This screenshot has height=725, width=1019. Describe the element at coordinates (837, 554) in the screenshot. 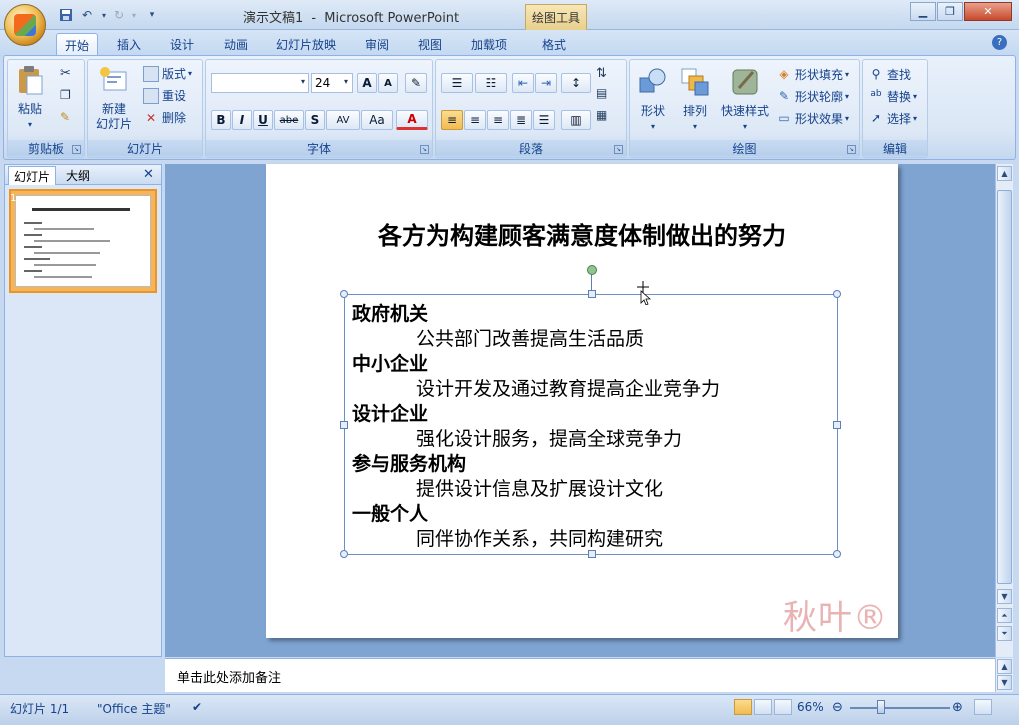

I see `resize-handle-bottom-right` at that location.